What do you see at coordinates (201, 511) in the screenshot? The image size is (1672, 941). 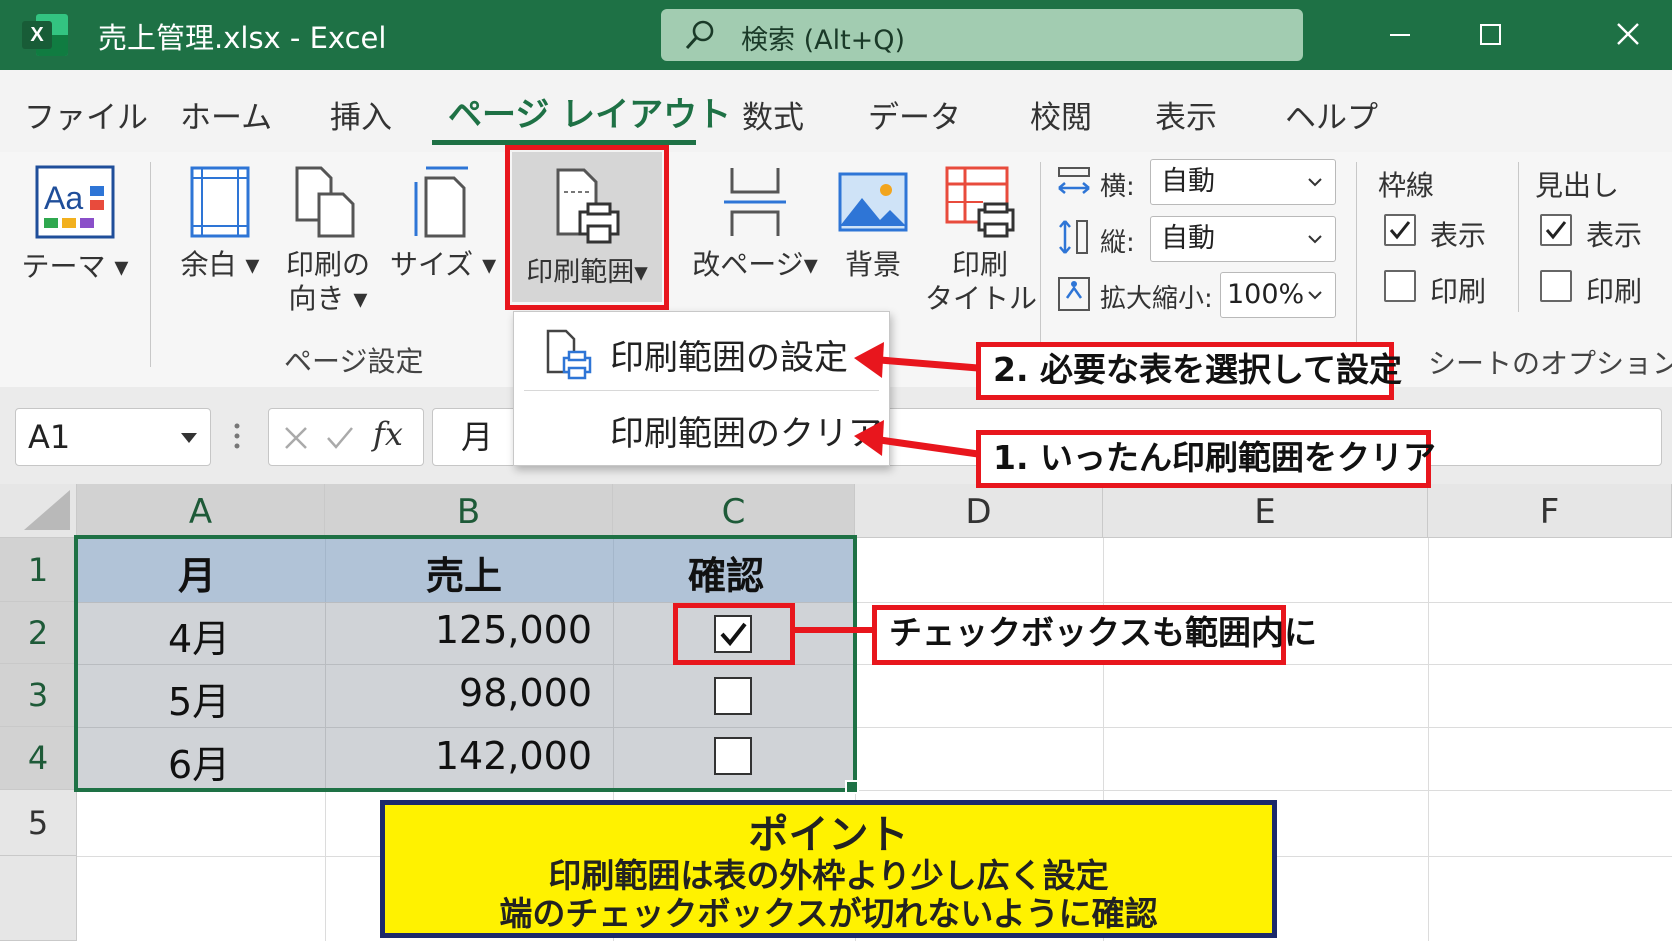 I see `column-header-a: A` at bounding box center [201, 511].